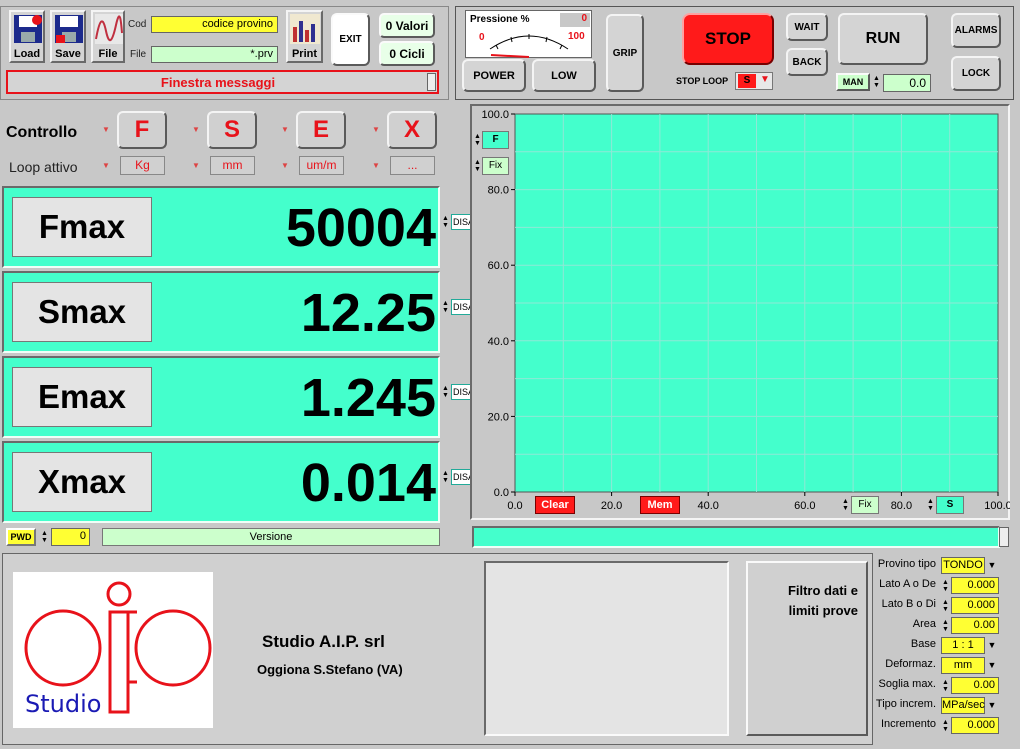 This screenshot has height=749, width=1020. I want to click on x-channel-field: S, so click(950, 505).